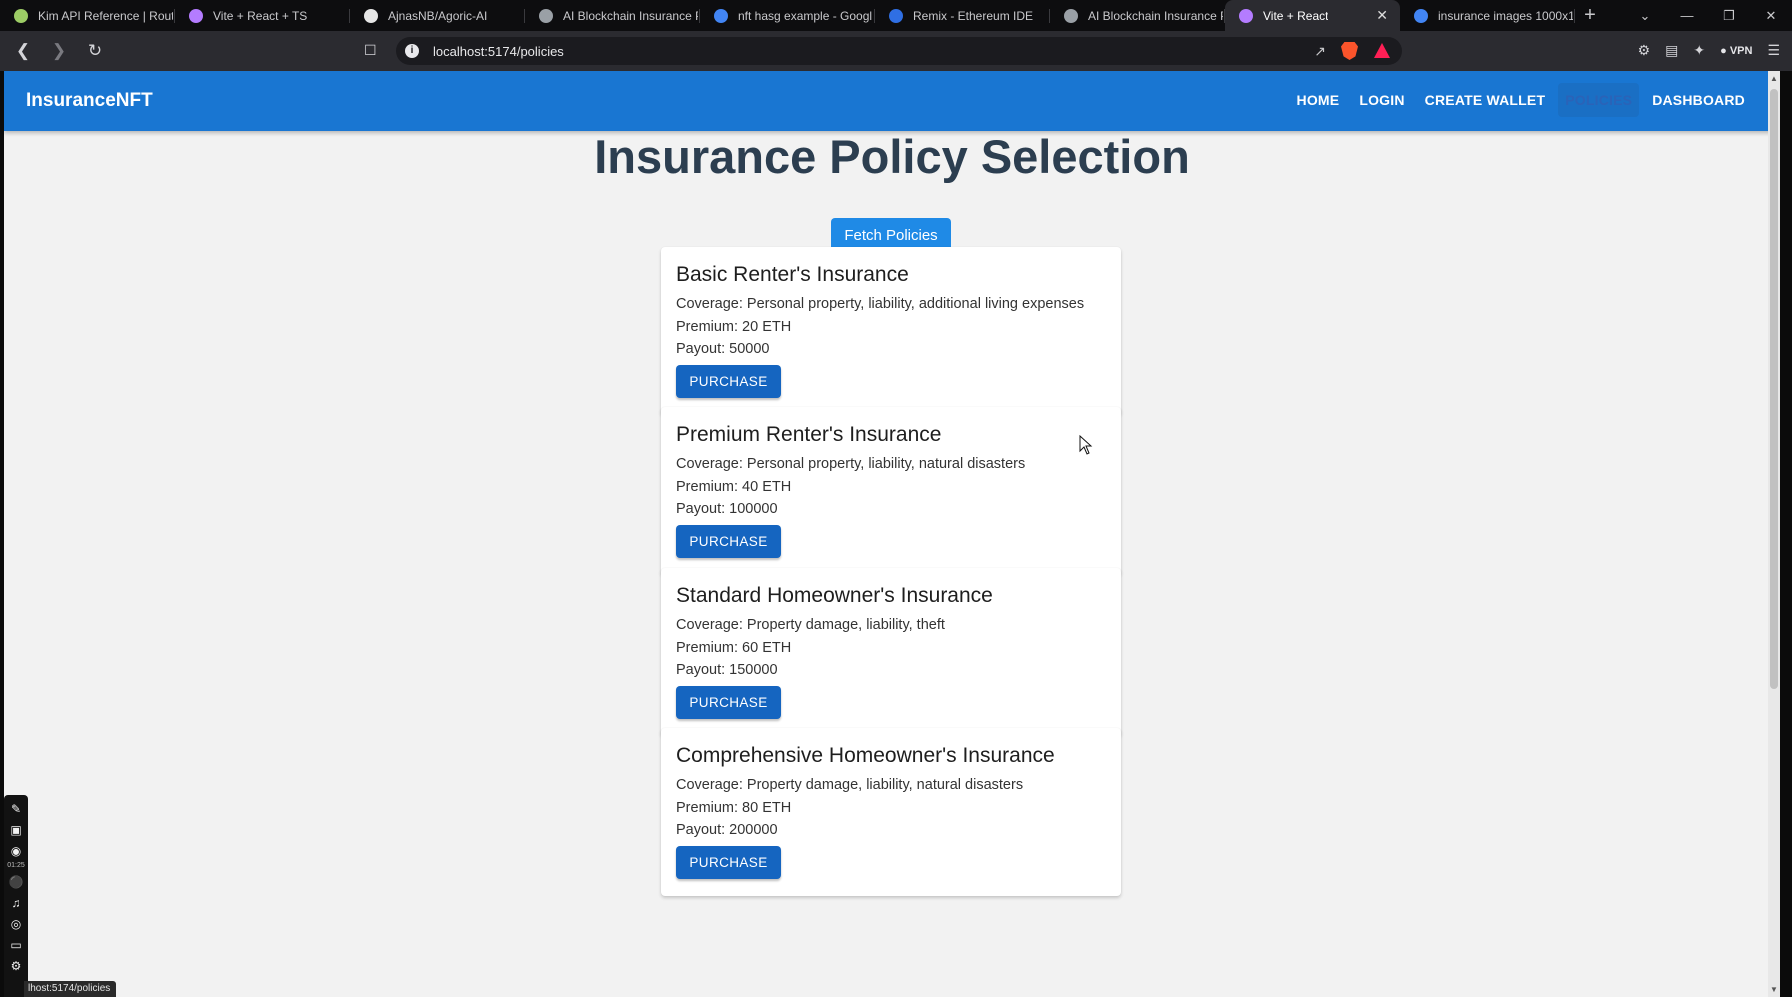 This screenshot has width=1792, height=997. Describe the element at coordinates (891, 349) in the screenshot. I see `policy-payout: Payout: 50000` at that location.